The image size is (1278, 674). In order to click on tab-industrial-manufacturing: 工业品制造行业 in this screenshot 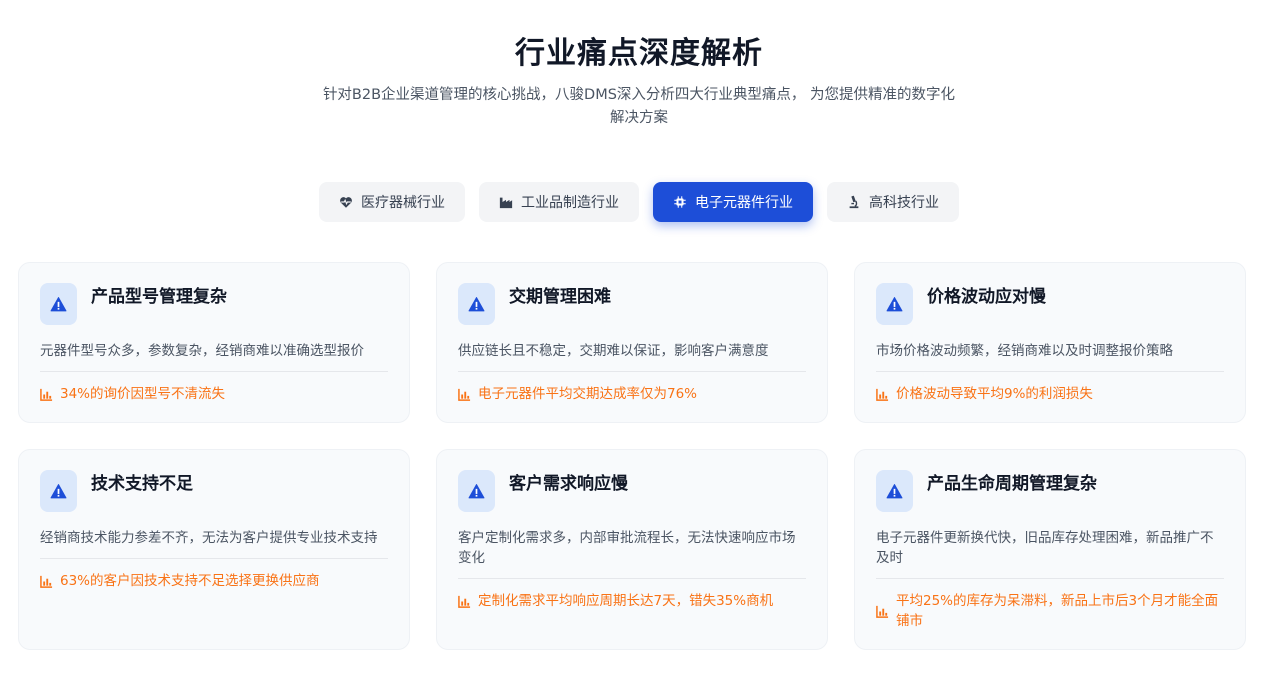, I will do `click(559, 202)`.